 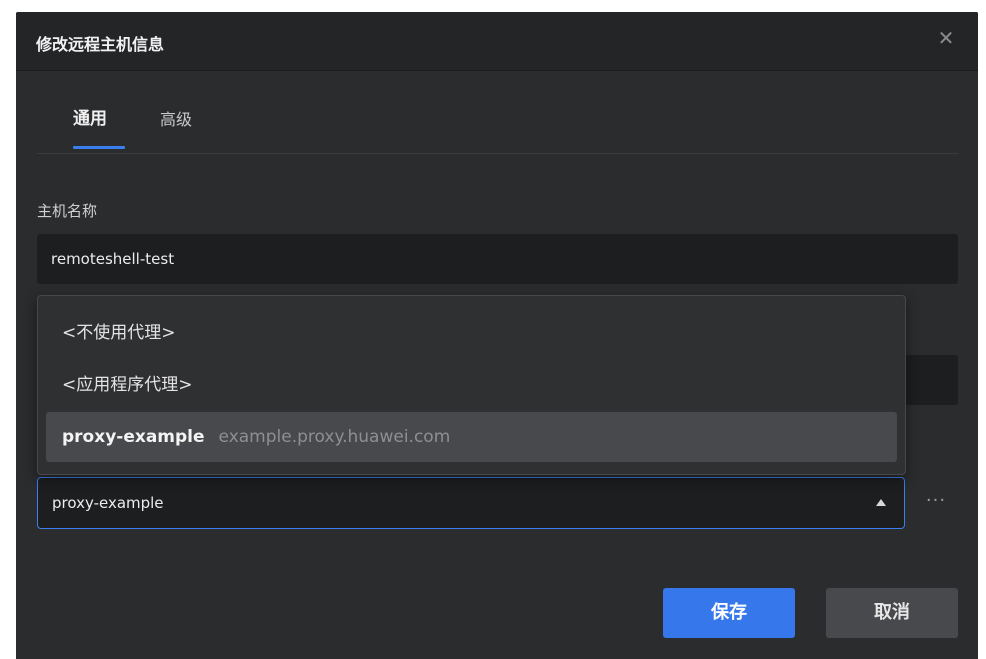 What do you see at coordinates (497, 259) in the screenshot?
I see `host-name-input: remoteshell-test` at bounding box center [497, 259].